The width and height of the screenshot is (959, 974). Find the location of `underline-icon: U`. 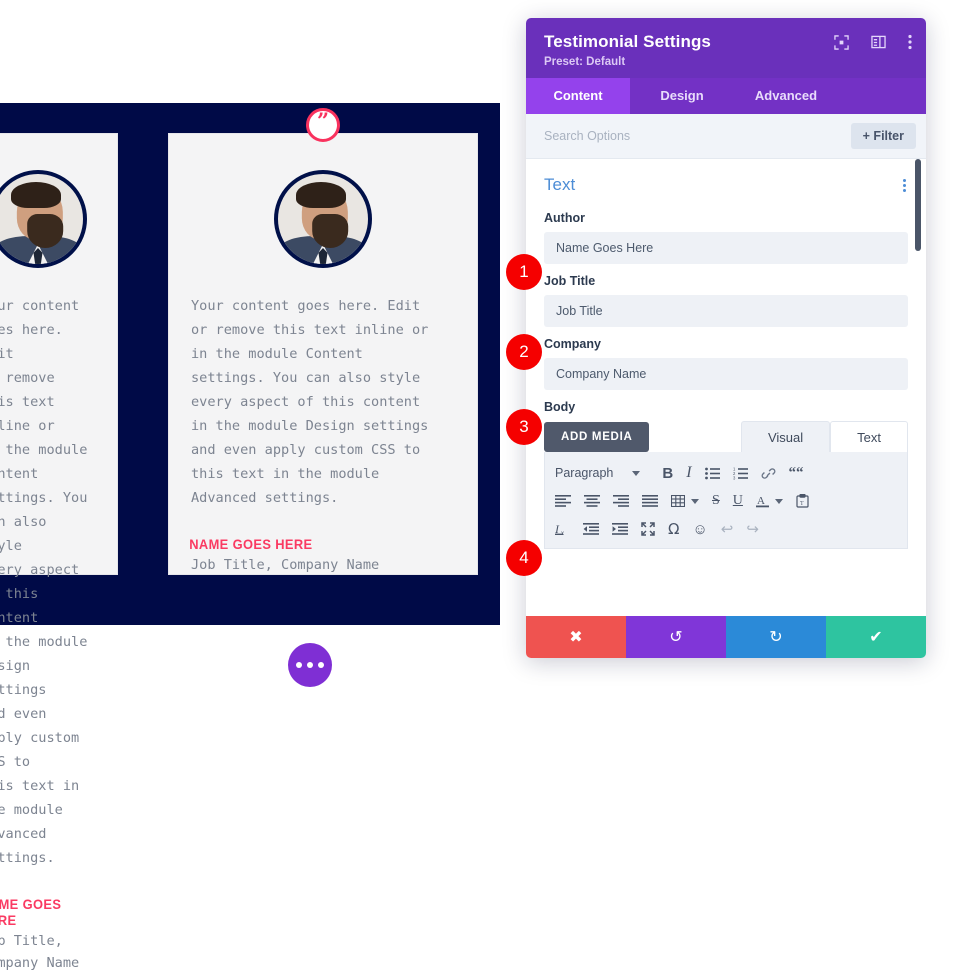

underline-icon: U is located at coordinates (738, 501).